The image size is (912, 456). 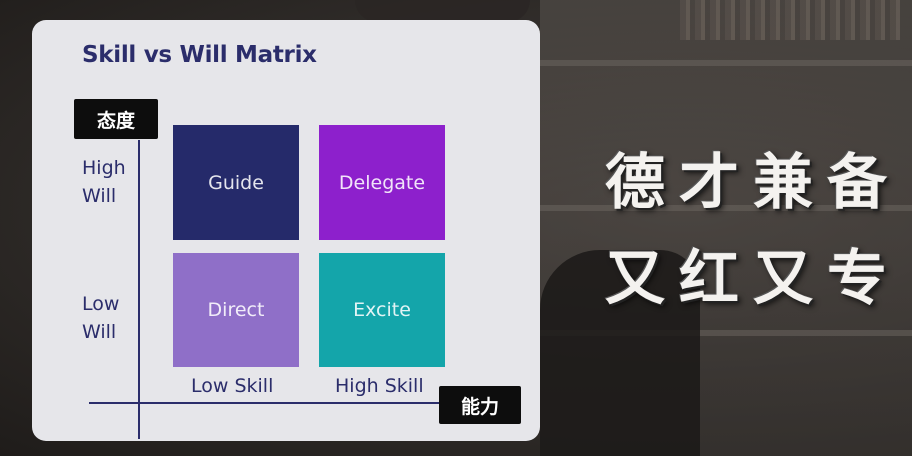 I want to click on calligraphy-line-2: 又红又专, so click(x=753, y=279).